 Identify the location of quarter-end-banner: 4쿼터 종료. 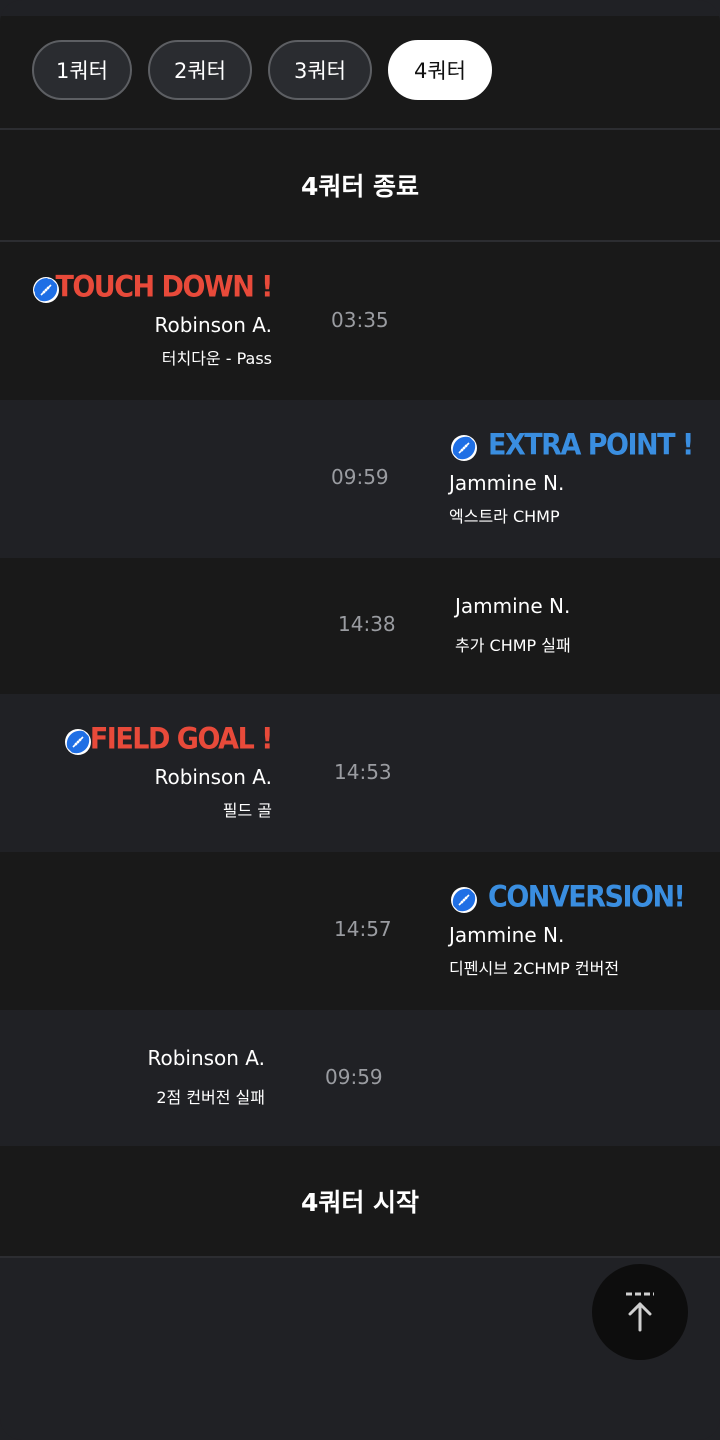
(360, 185).